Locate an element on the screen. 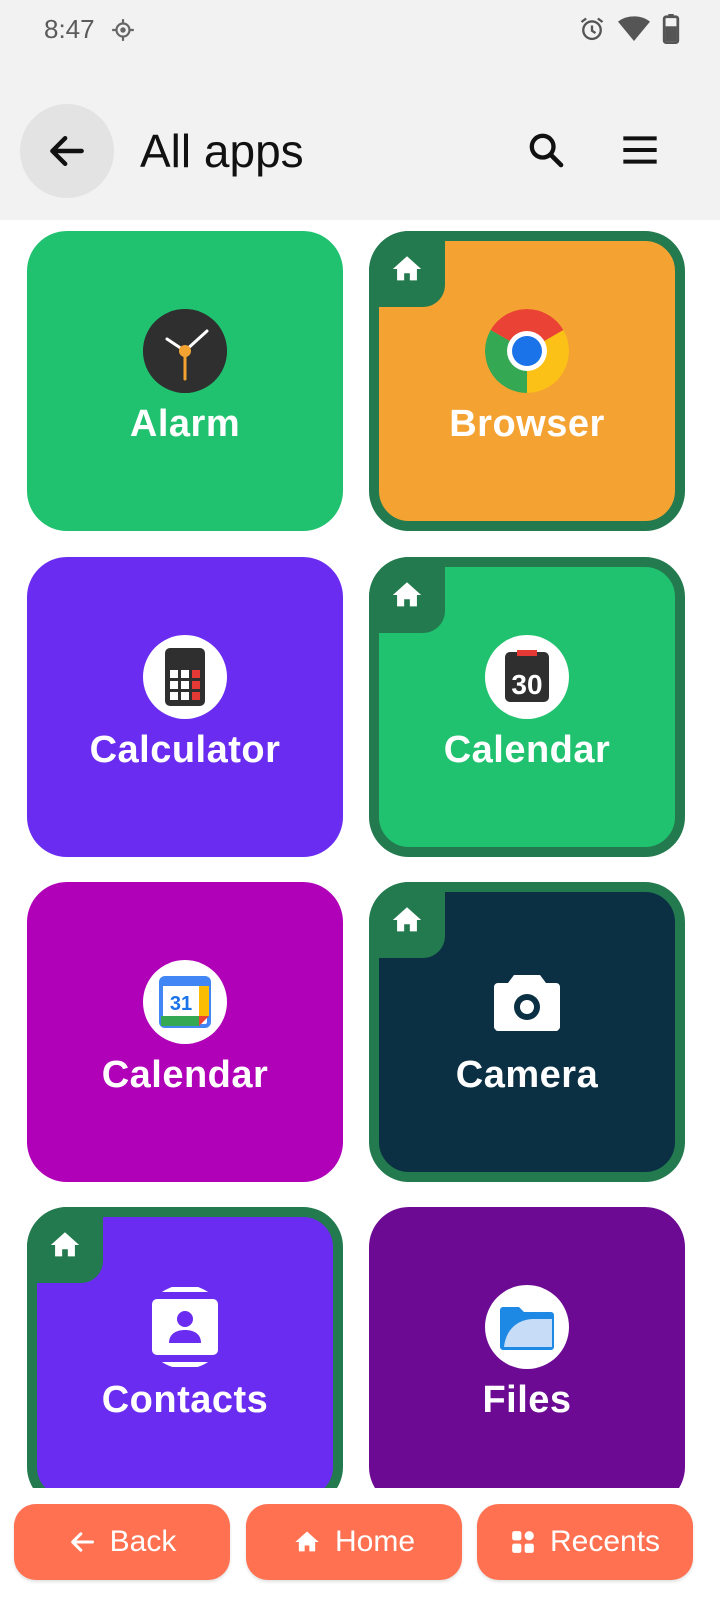 This screenshot has height=1600, width=720. app-tile-browser: Browser is located at coordinates (527, 381).